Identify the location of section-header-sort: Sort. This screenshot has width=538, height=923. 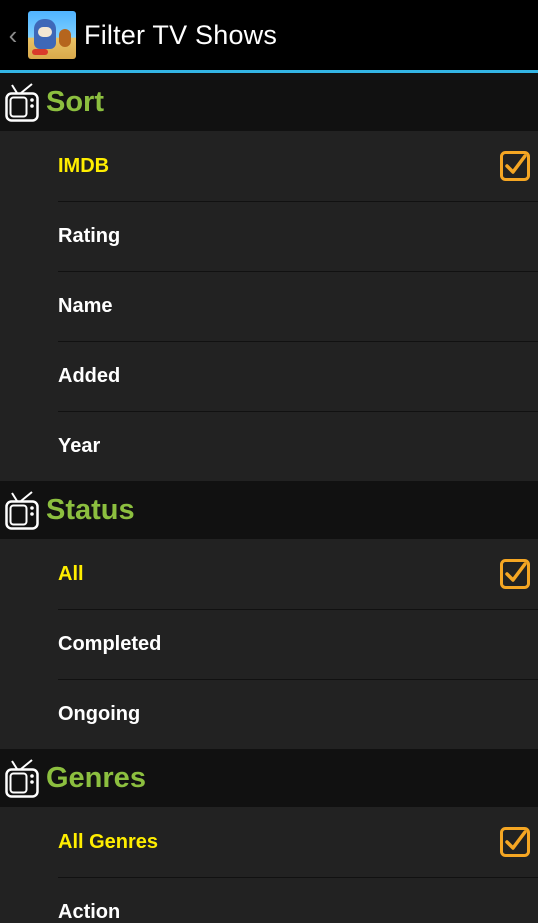
(269, 102).